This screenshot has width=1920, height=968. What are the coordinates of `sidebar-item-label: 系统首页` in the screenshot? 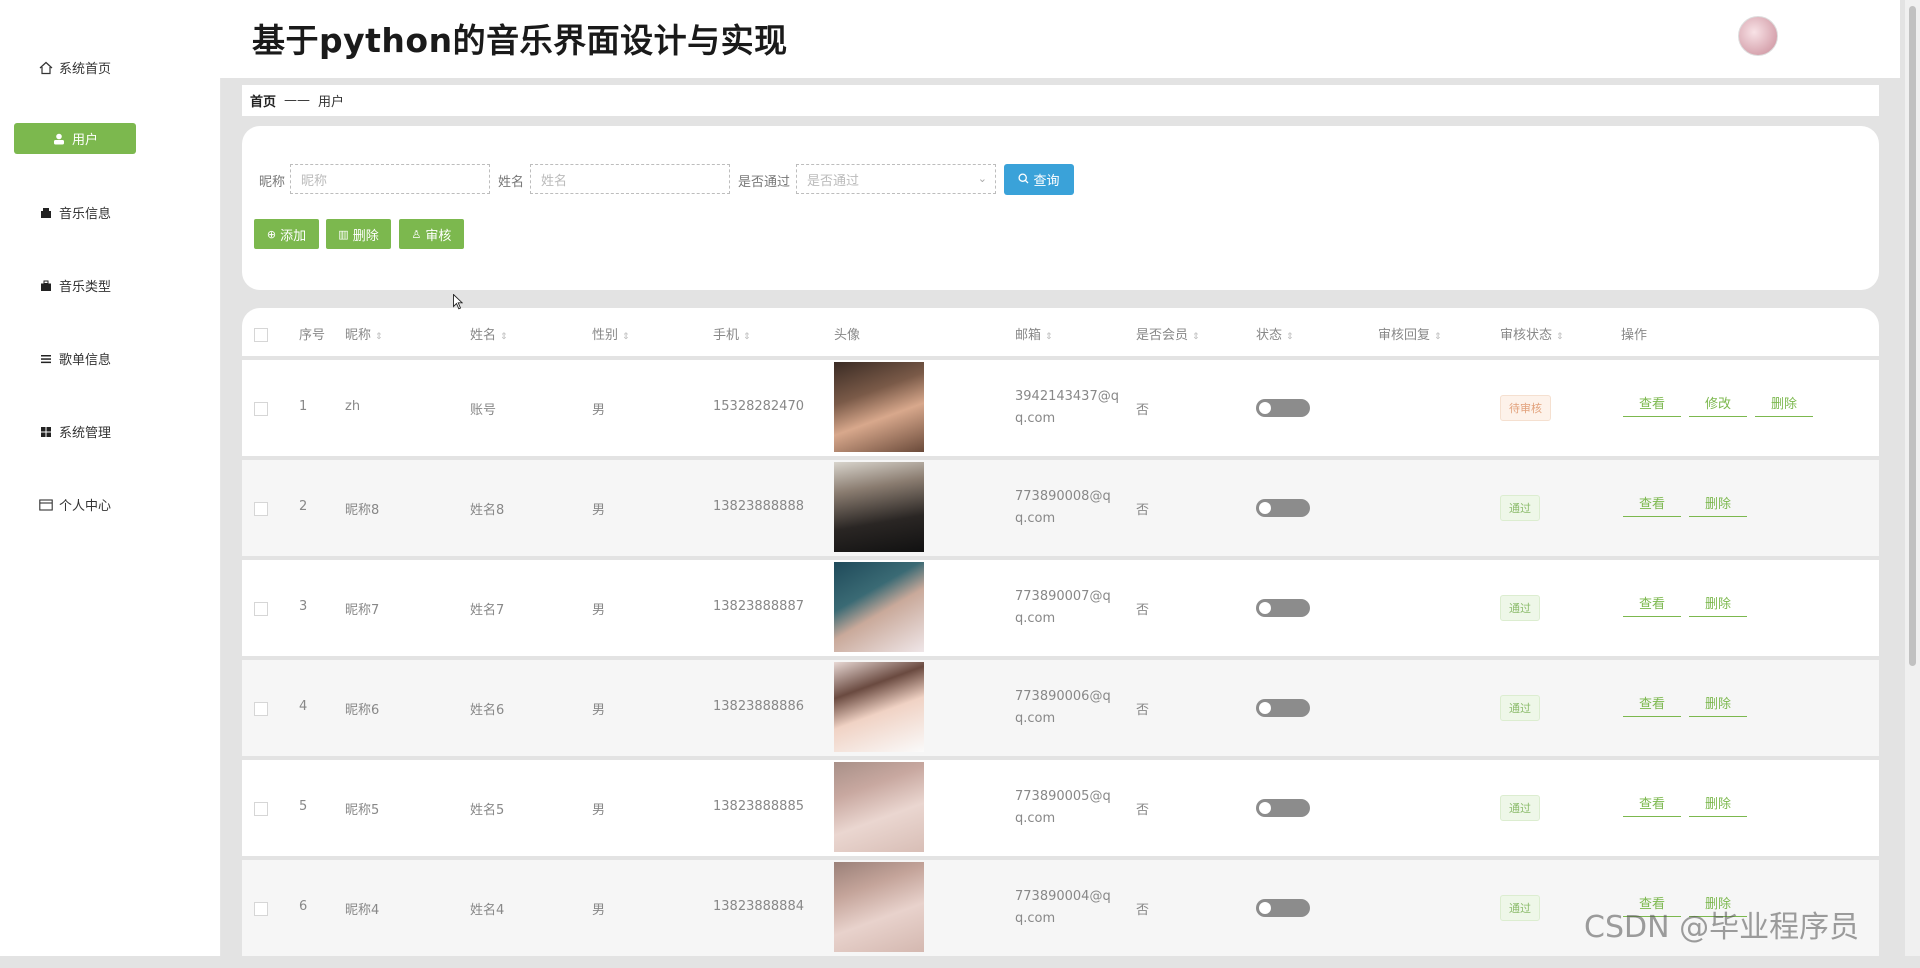 It's located at (84, 69).